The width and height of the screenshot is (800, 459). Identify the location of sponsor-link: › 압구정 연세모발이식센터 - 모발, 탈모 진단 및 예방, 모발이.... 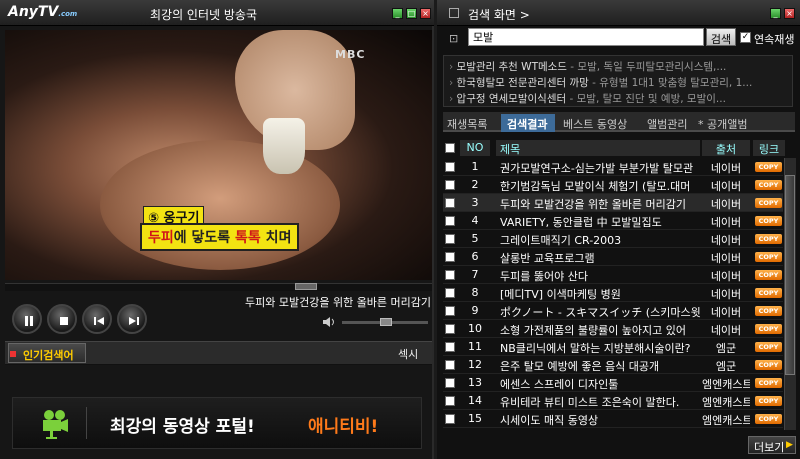
(619, 98).